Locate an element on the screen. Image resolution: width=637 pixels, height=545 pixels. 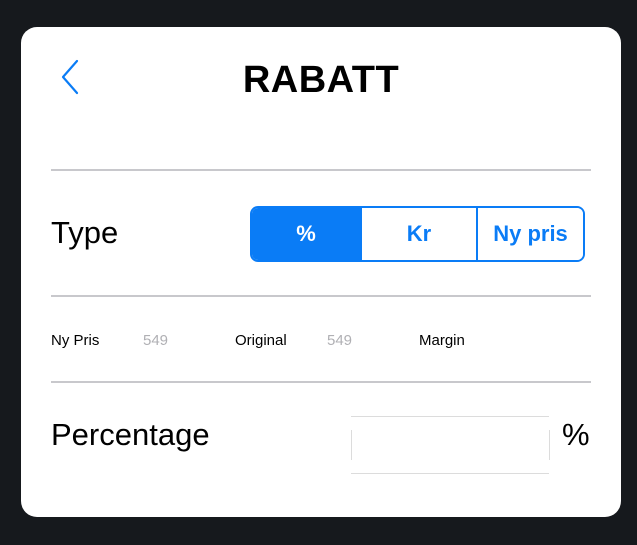
percentage-input-edge-right is located at coordinates (549, 445).